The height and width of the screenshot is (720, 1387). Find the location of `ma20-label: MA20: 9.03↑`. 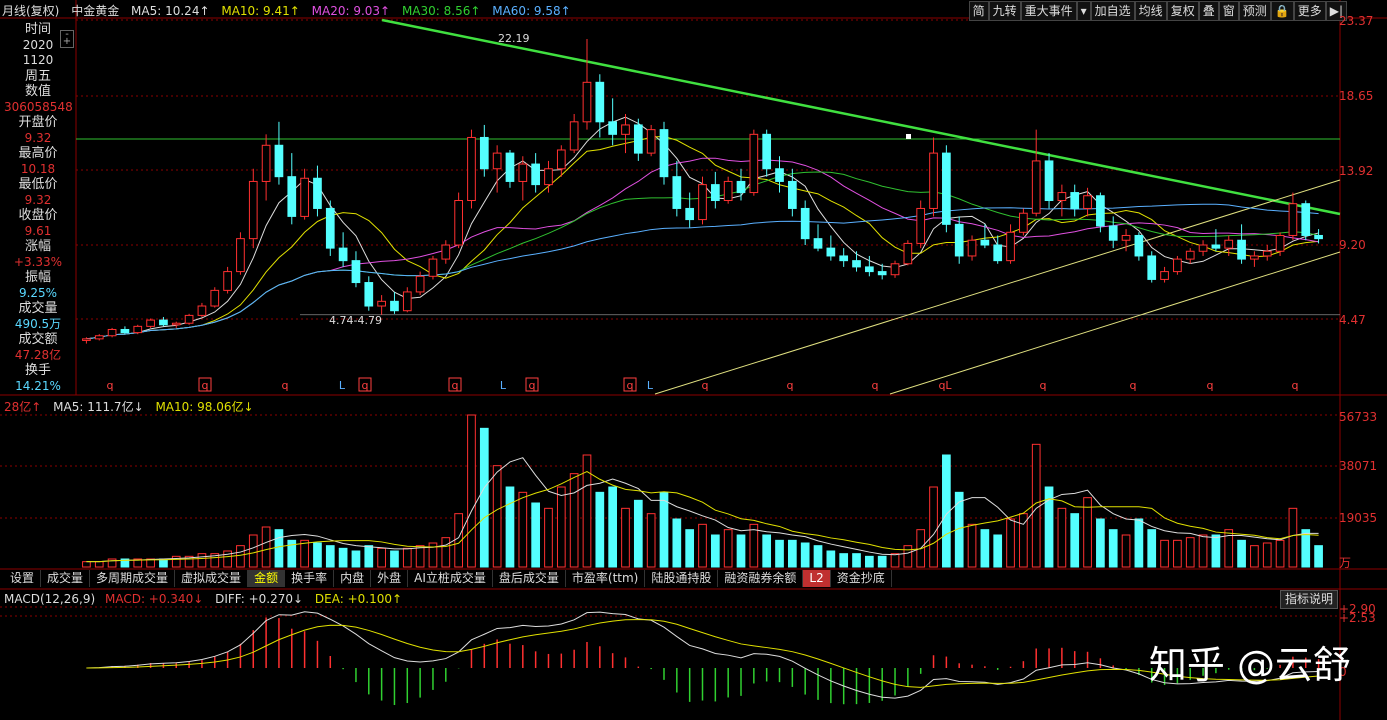

ma20-label: MA20: 9.03↑ is located at coordinates (351, 11).